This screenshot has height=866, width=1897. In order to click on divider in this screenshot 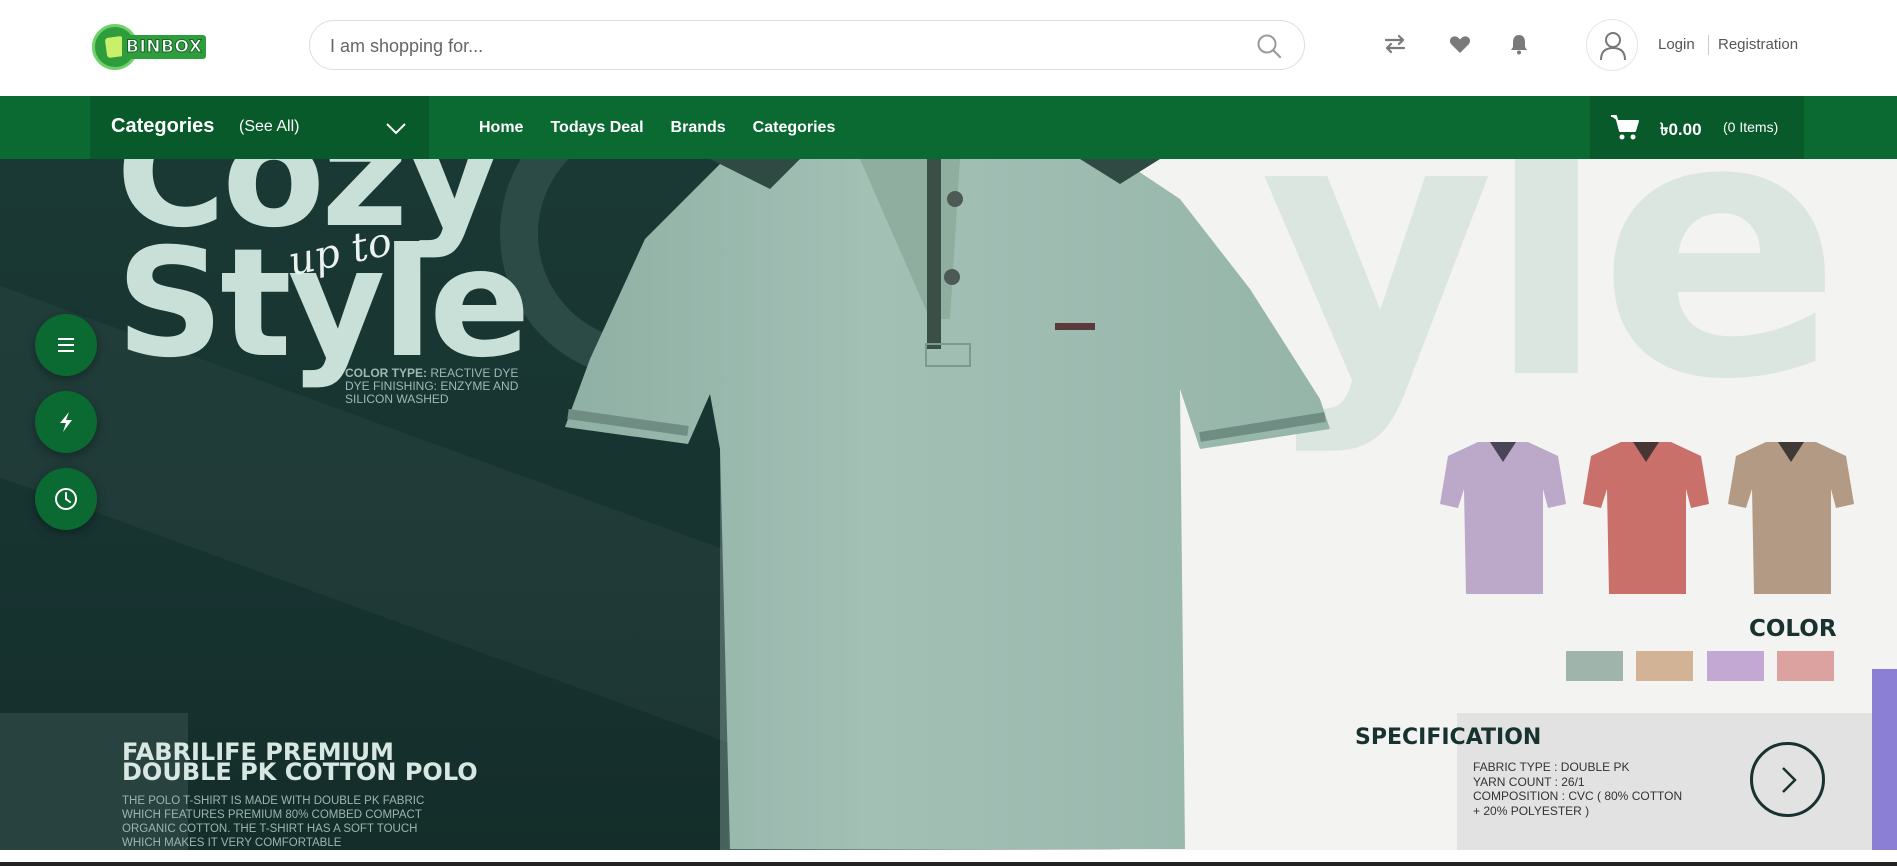, I will do `click(1708, 45)`.